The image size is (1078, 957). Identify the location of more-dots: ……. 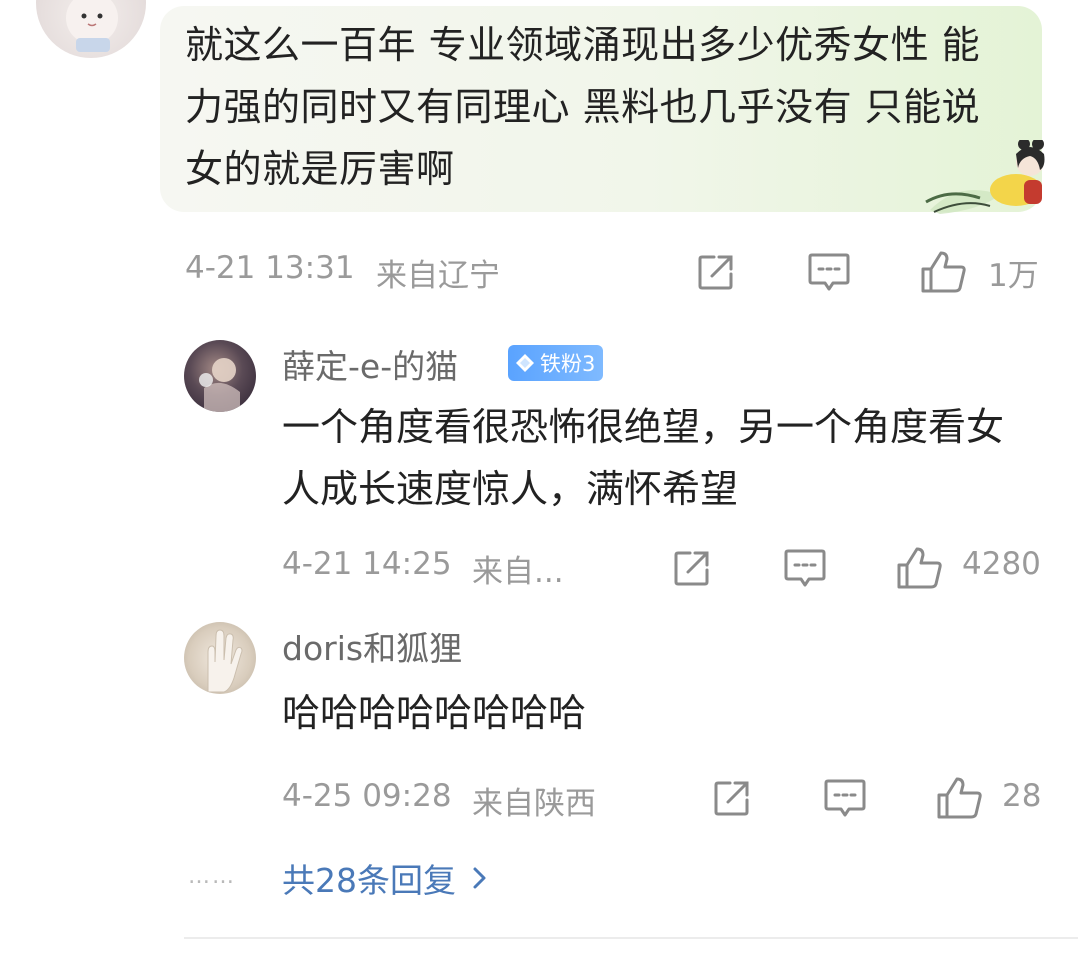
(212, 876).